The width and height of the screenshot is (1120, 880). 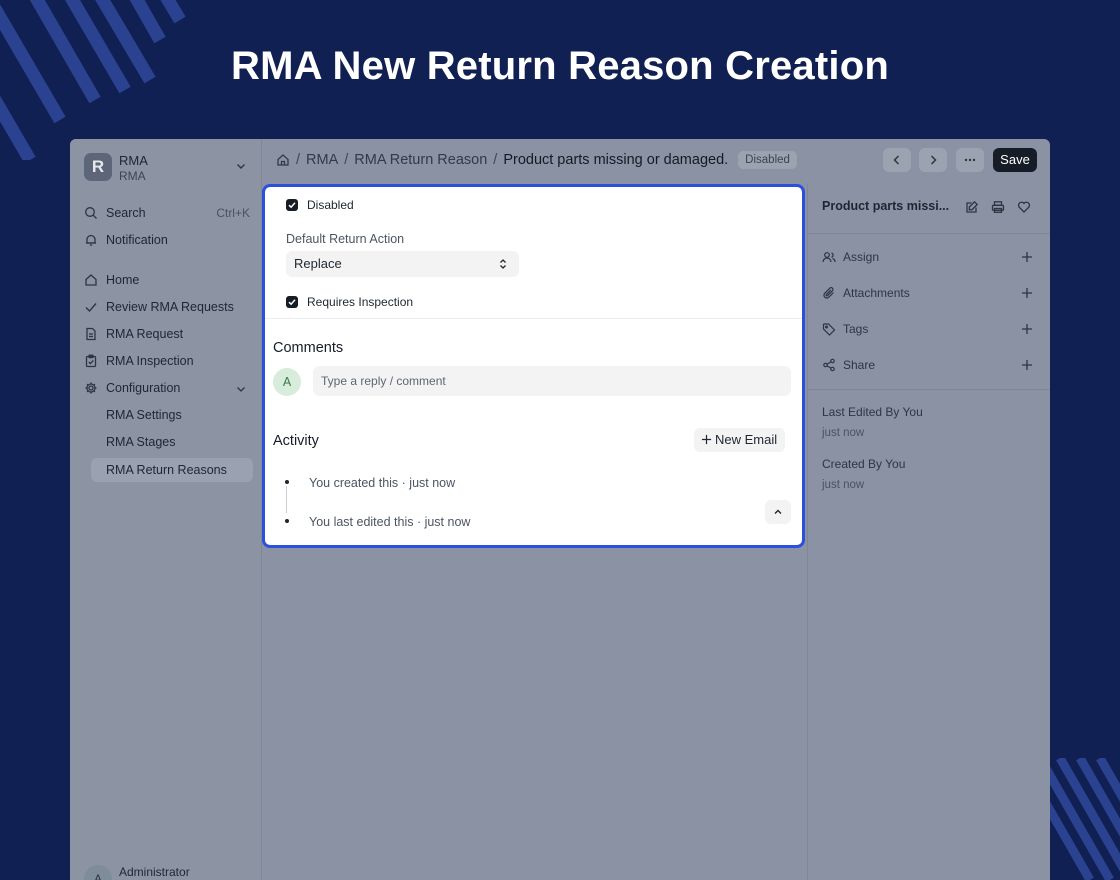 I want to click on tag-icon, so click(x=829, y=329).